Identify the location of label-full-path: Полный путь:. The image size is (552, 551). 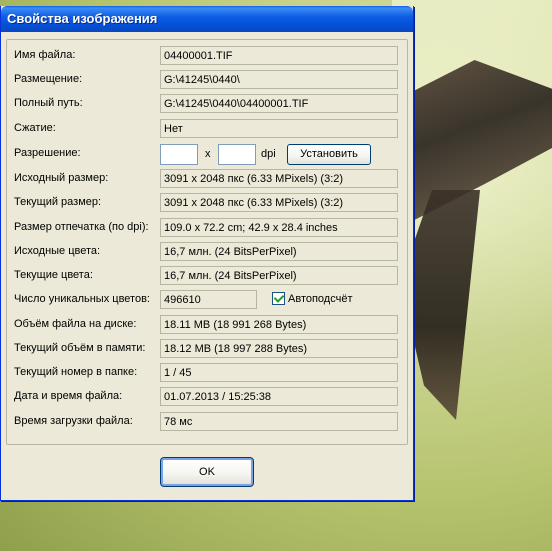
(48, 103).